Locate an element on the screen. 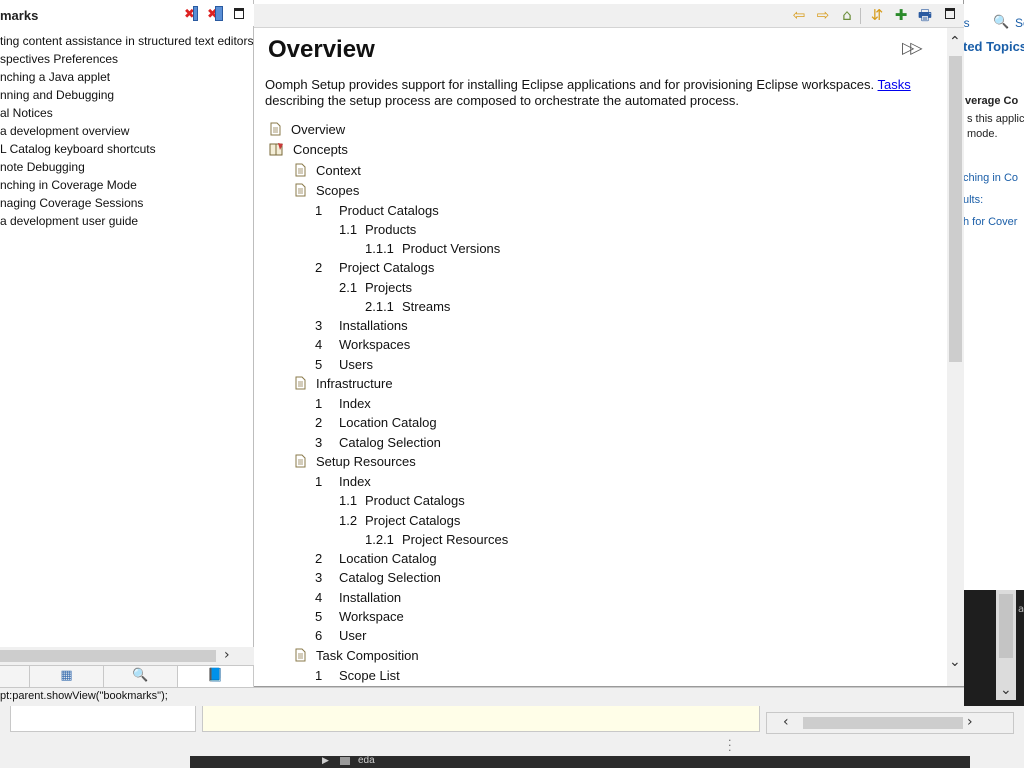 This screenshot has width=1024, height=768. toc-item: 3 Installations is located at coordinates (361, 325).